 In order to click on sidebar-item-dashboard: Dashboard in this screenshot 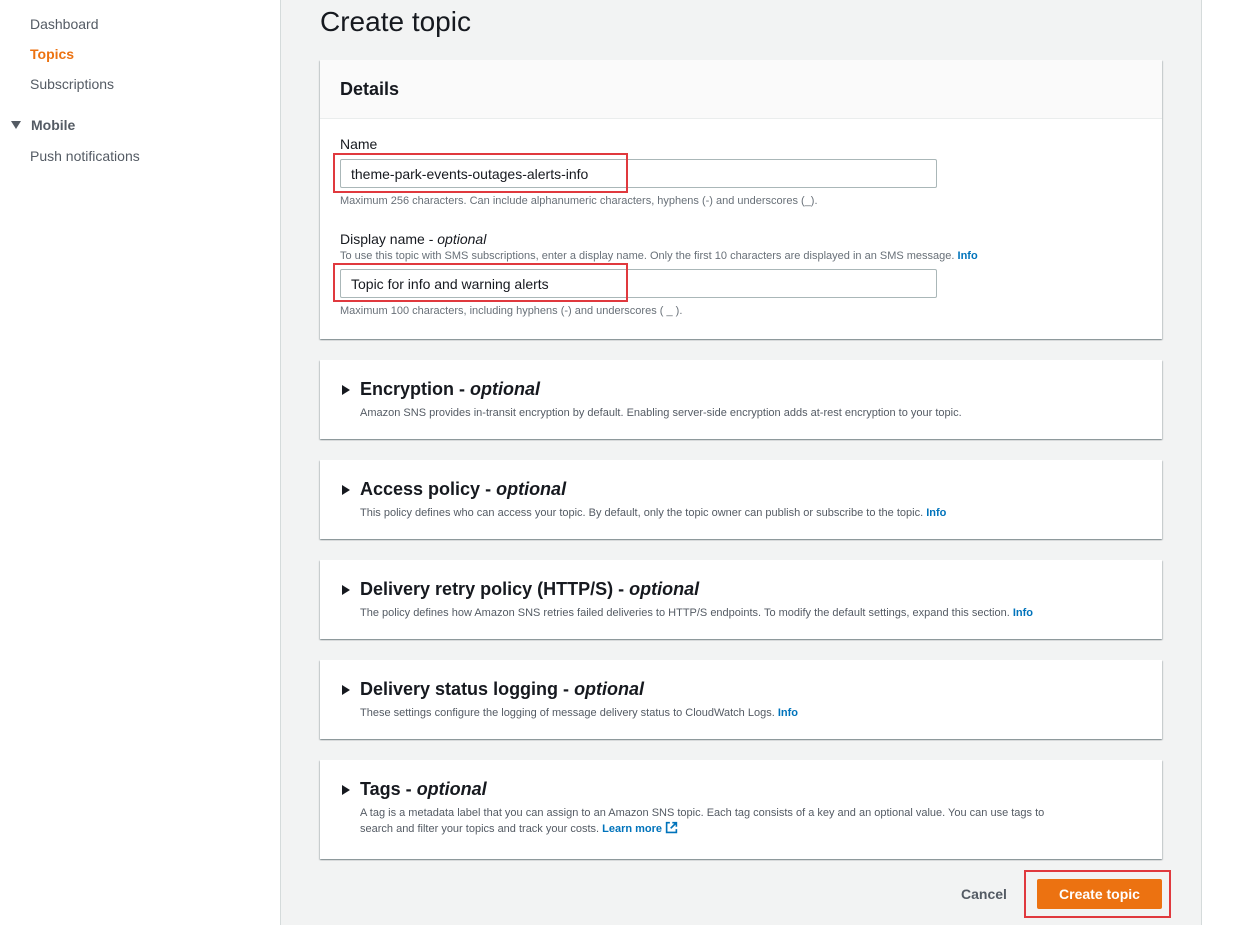, I will do `click(64, 24)`.